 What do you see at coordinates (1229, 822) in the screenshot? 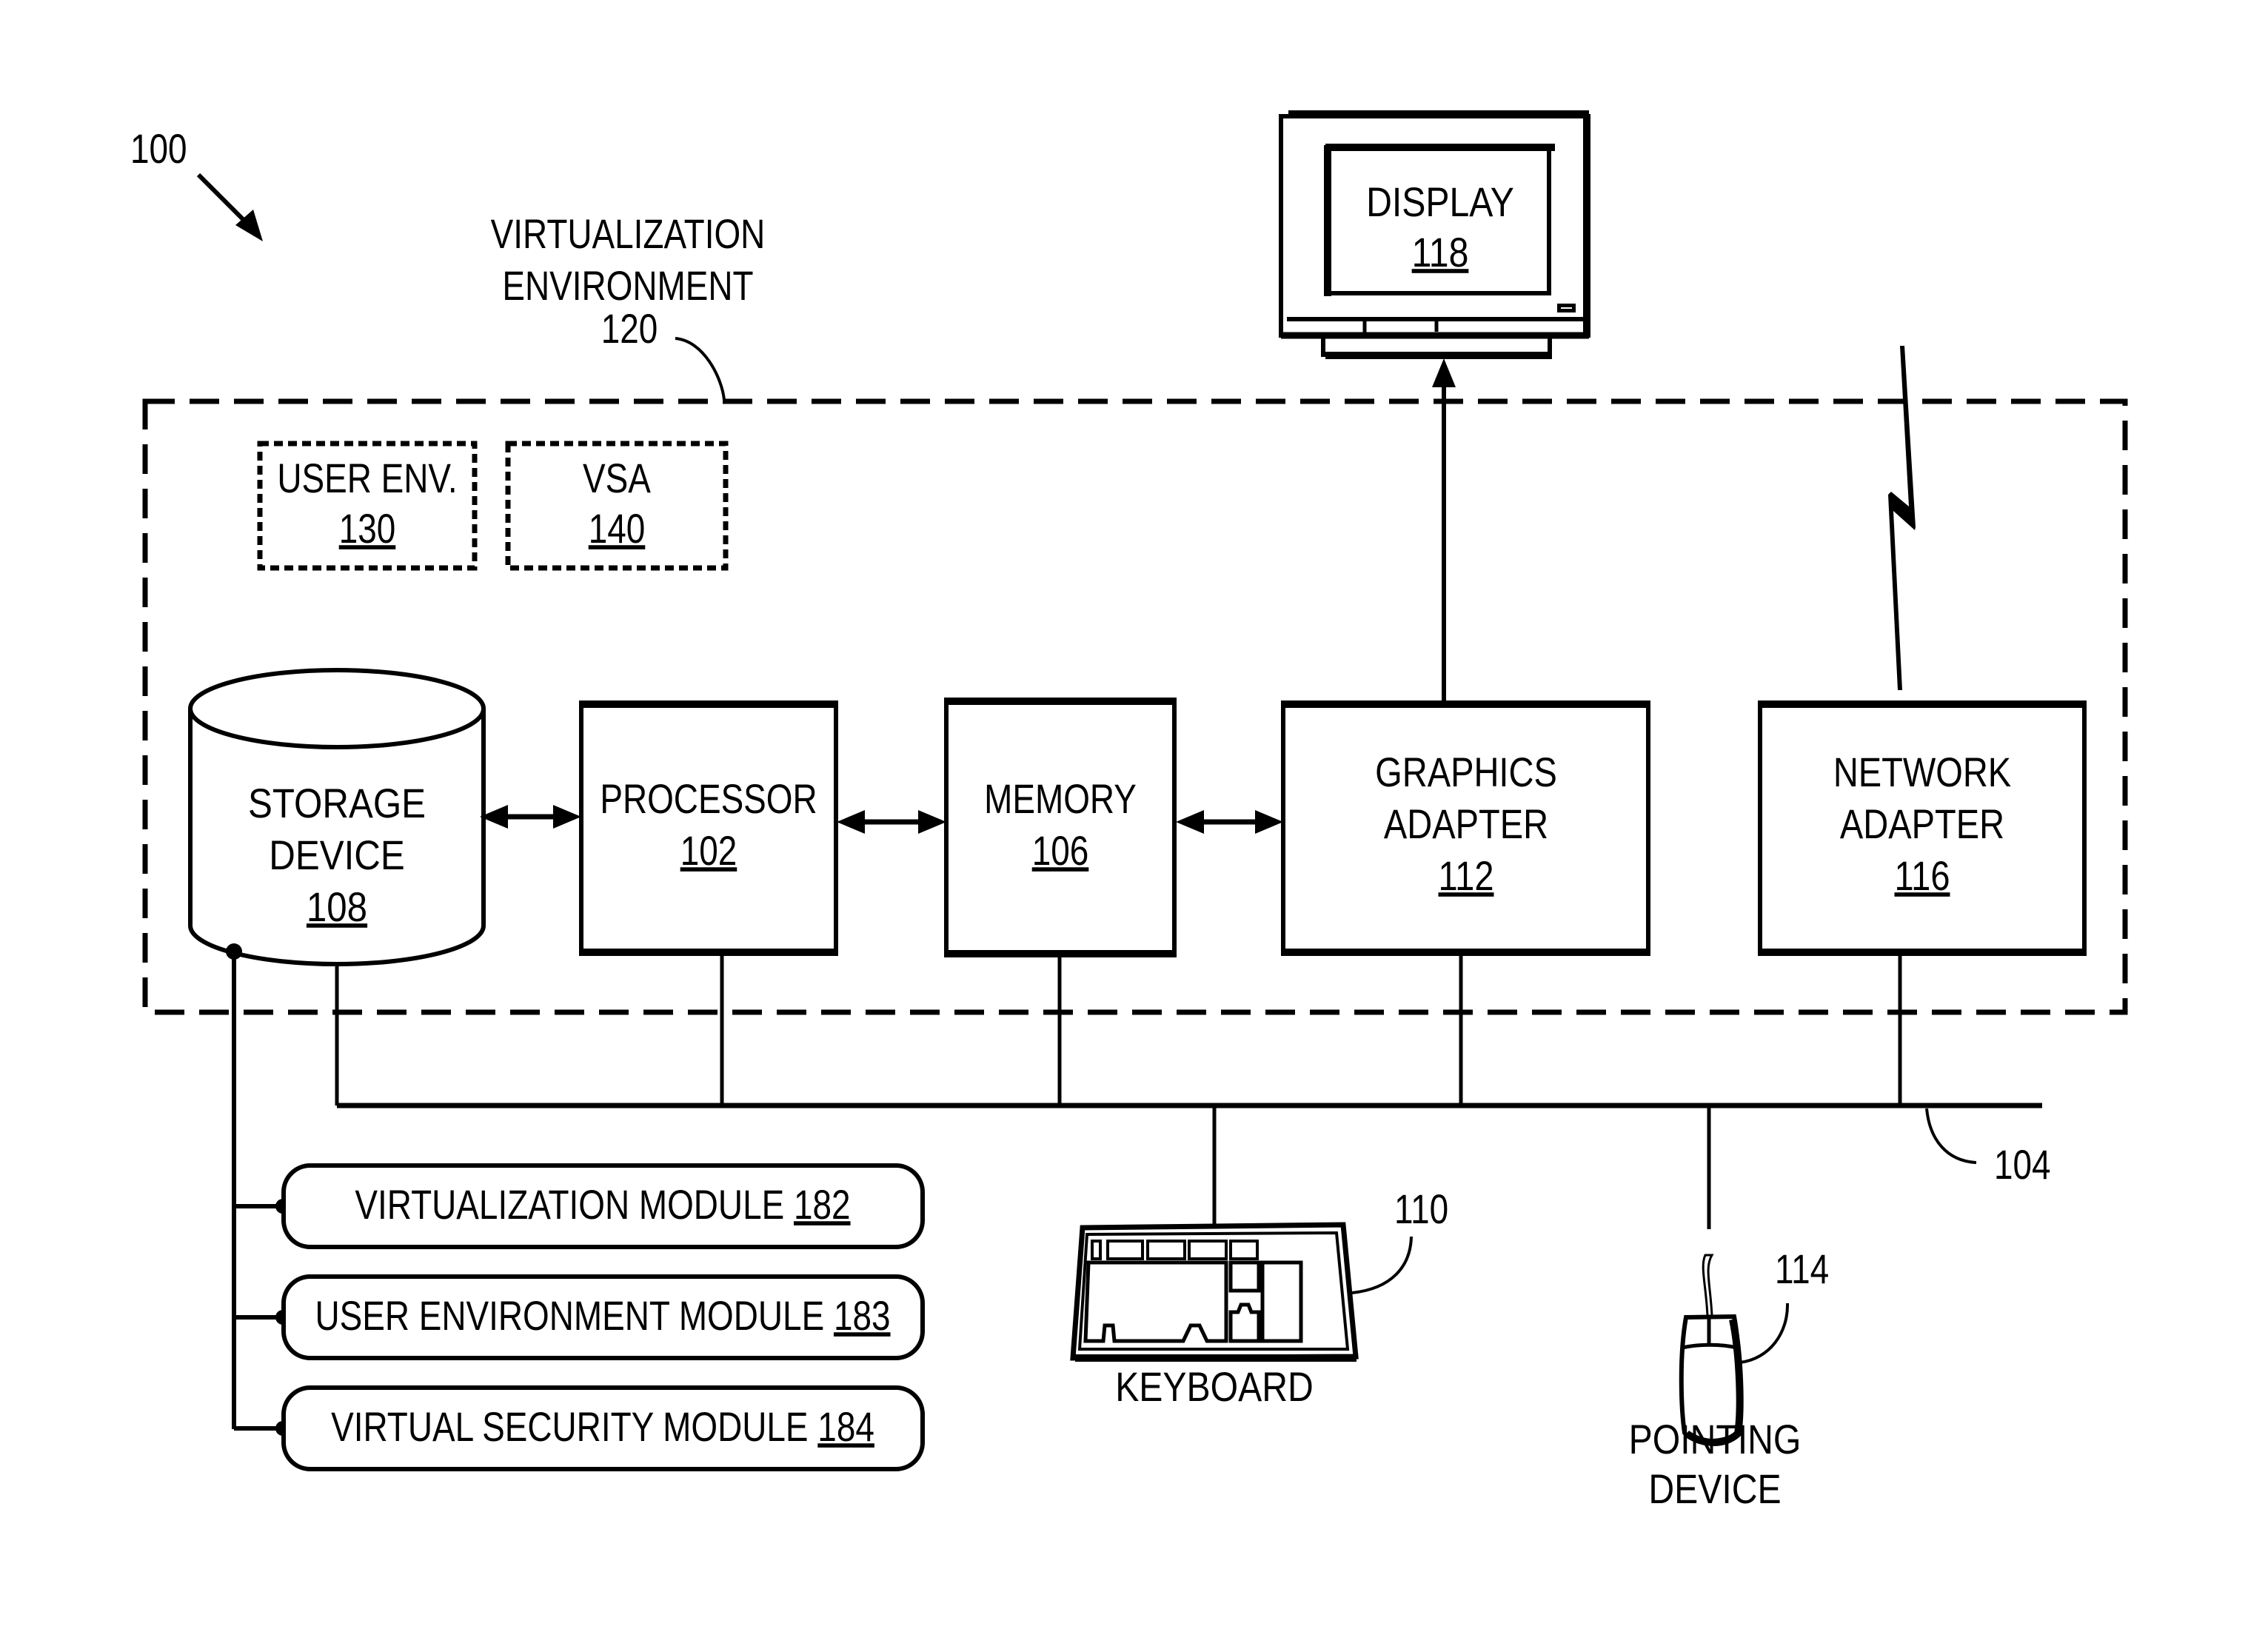
I see `arrow-memory-graphics-icon` at bounding box center [1229, 822].